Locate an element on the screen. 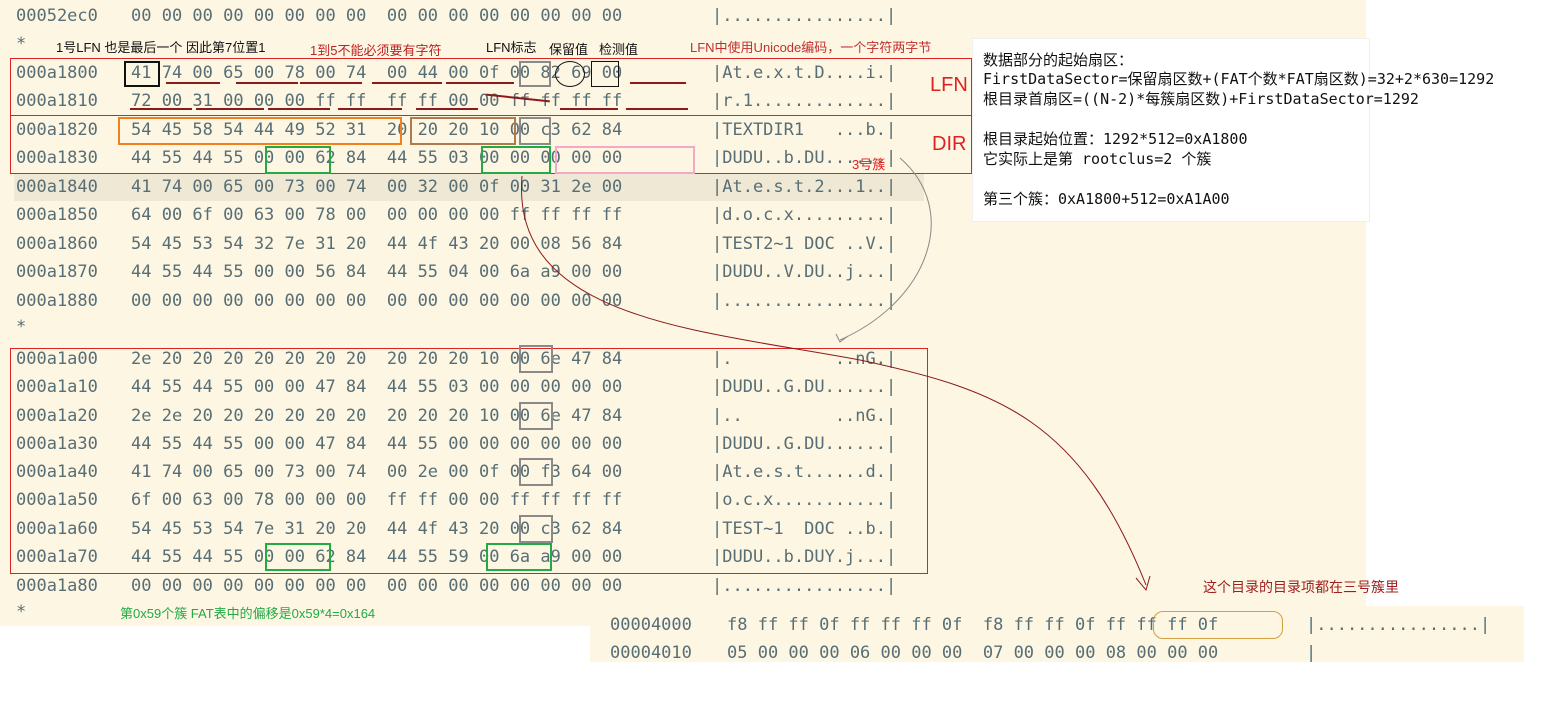  cluster3-arrow is located at coordinates (885, 249).